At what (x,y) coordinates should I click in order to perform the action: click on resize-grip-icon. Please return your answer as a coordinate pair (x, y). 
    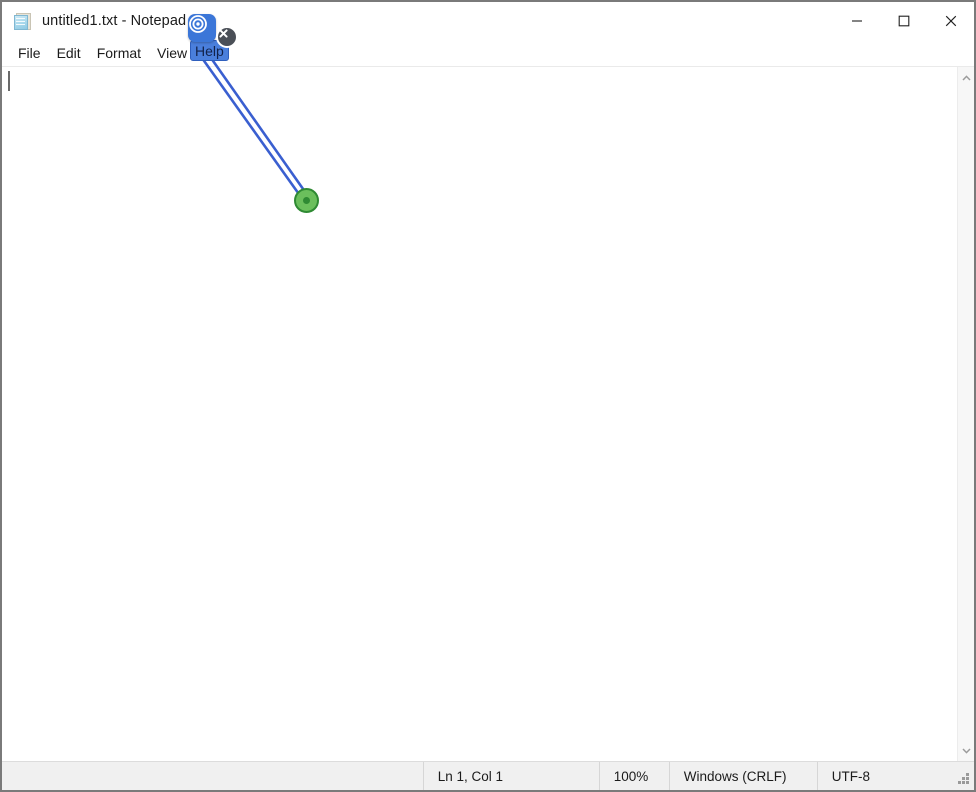
    Looking at the image, I should click on (963, 779).